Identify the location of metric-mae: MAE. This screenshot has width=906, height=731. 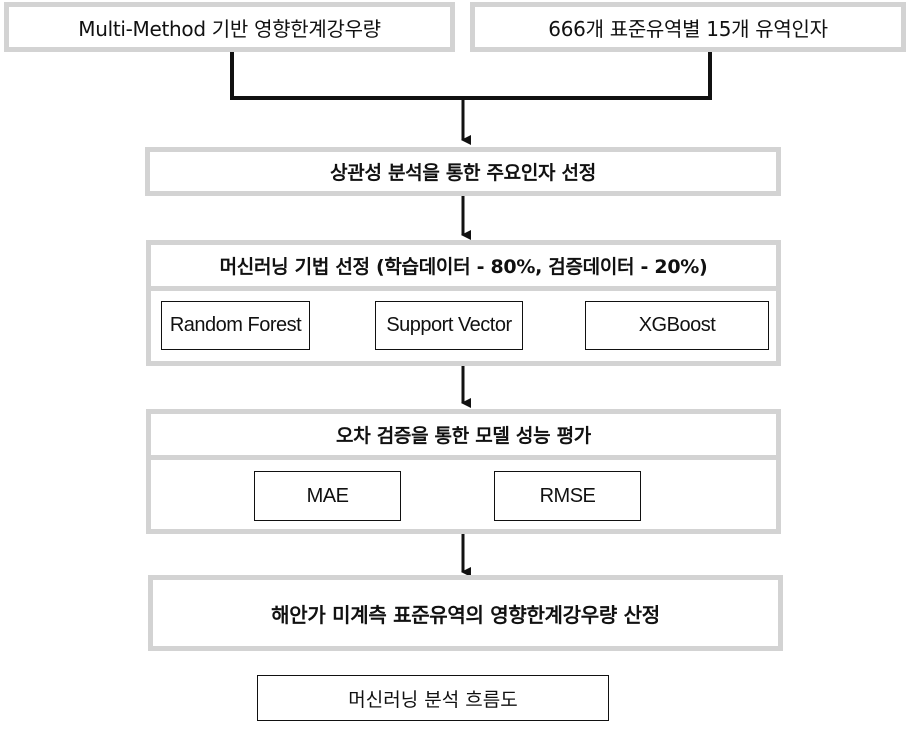
(327, 496).